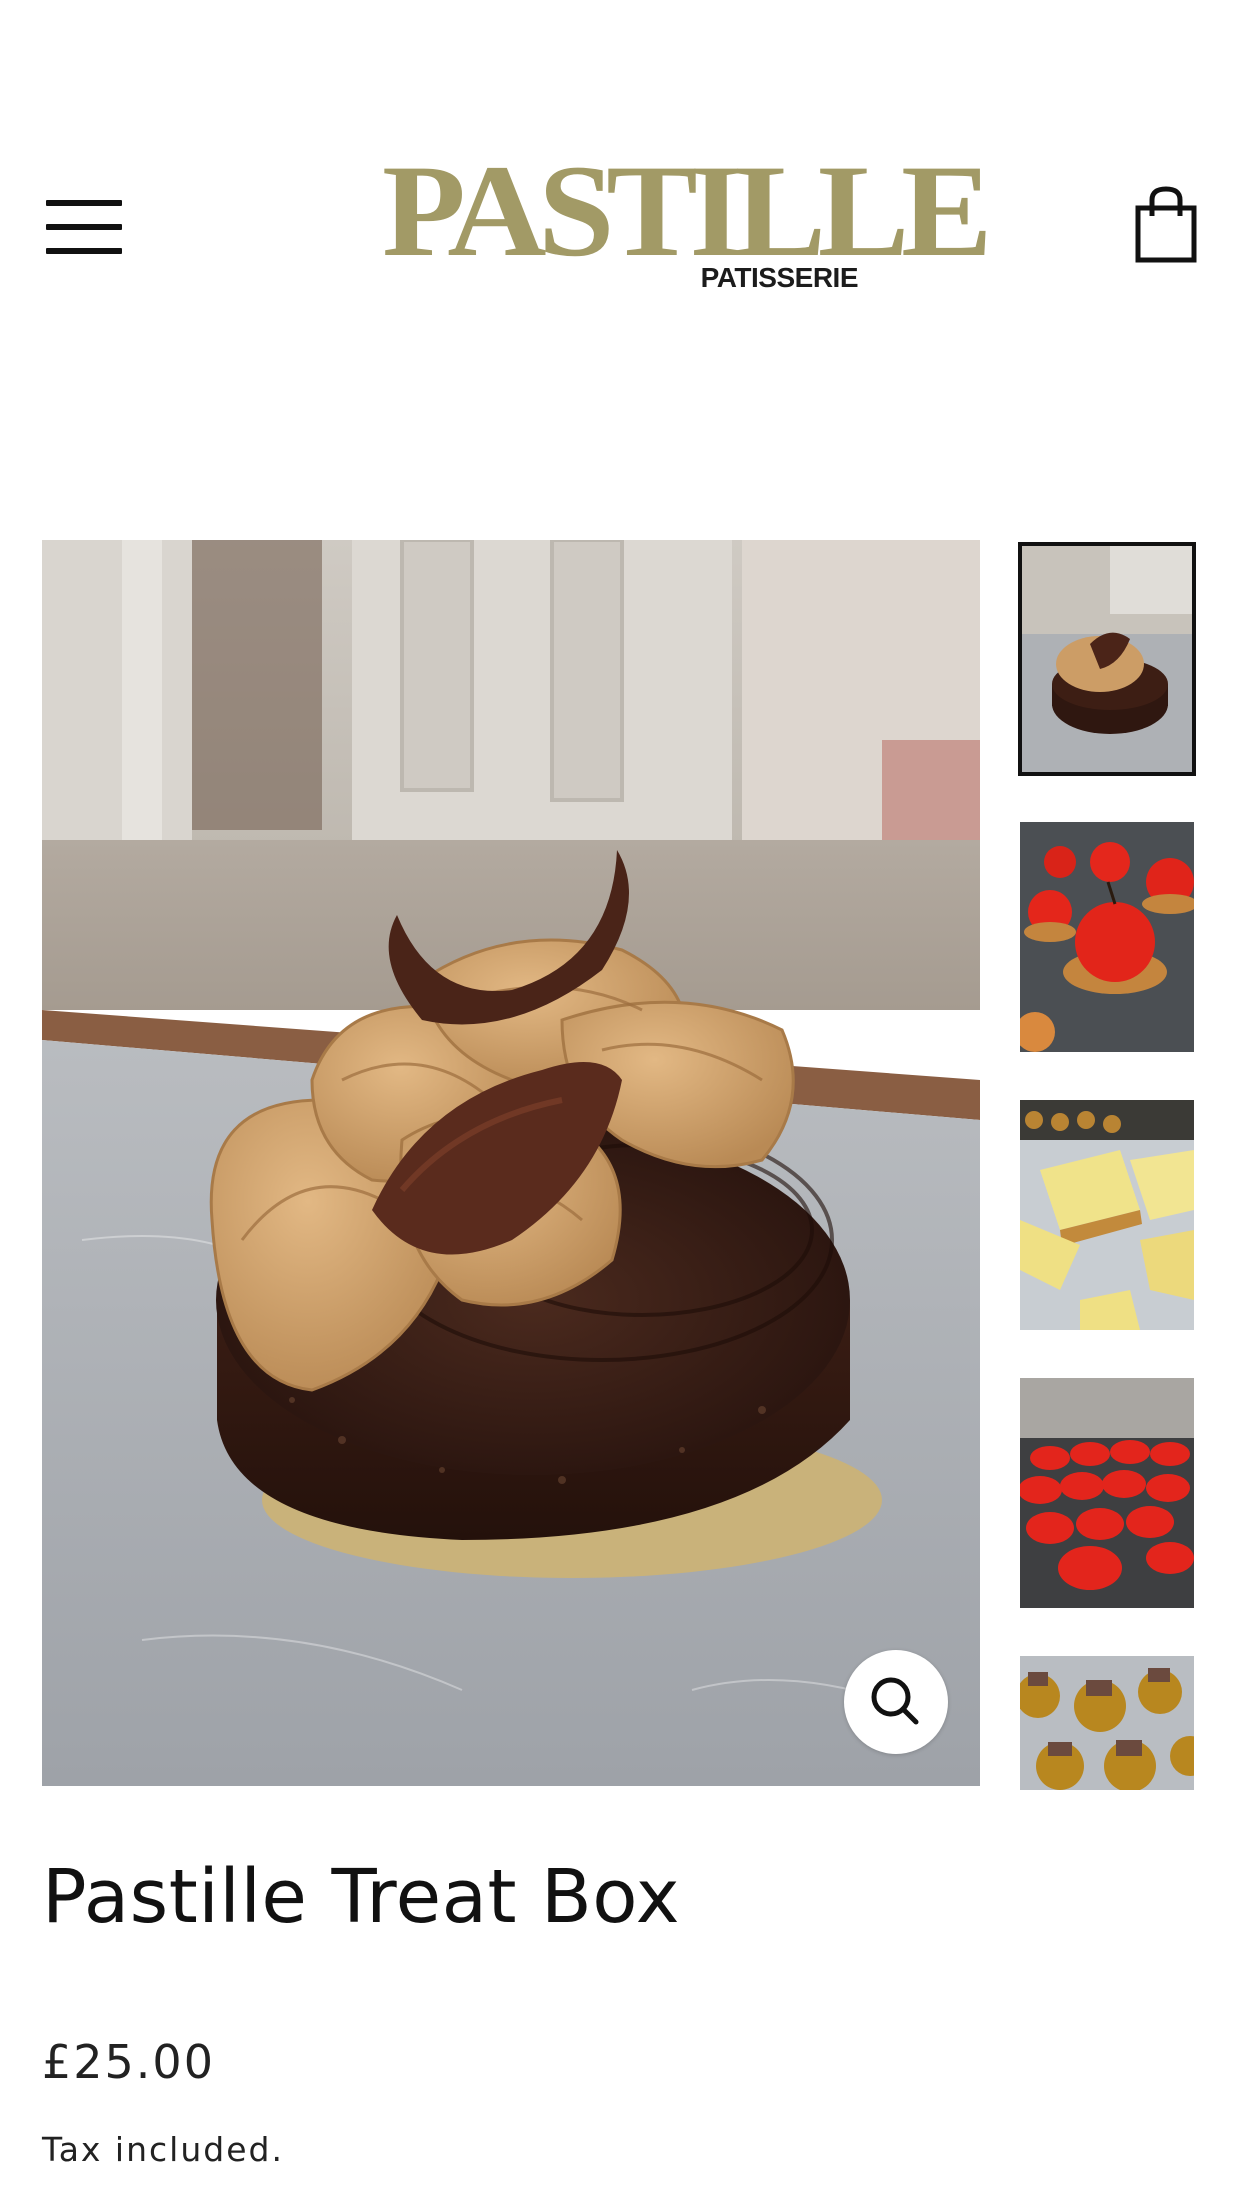 The image size is (1242, 2208). I want to click on product-title: Pastille Treat Box, so click(361, 1897).